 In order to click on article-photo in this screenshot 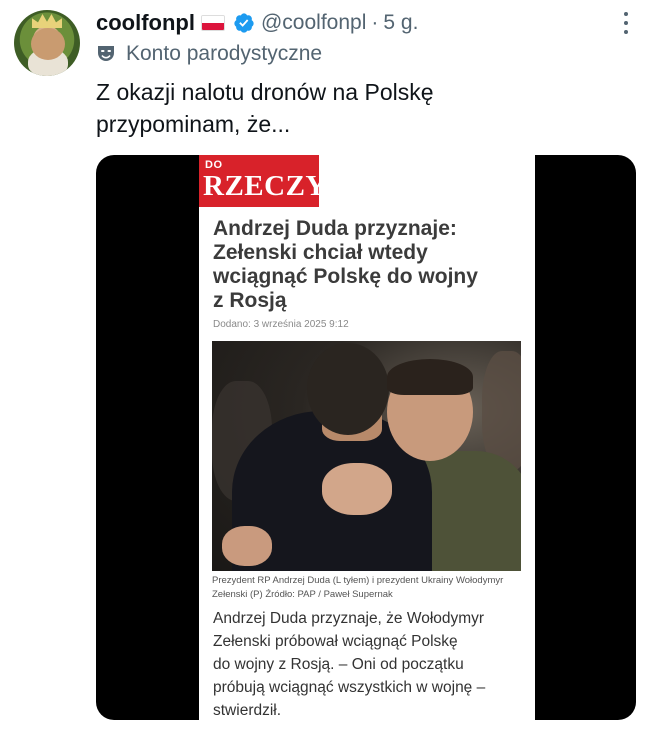, I will do `click(366, 456)`.